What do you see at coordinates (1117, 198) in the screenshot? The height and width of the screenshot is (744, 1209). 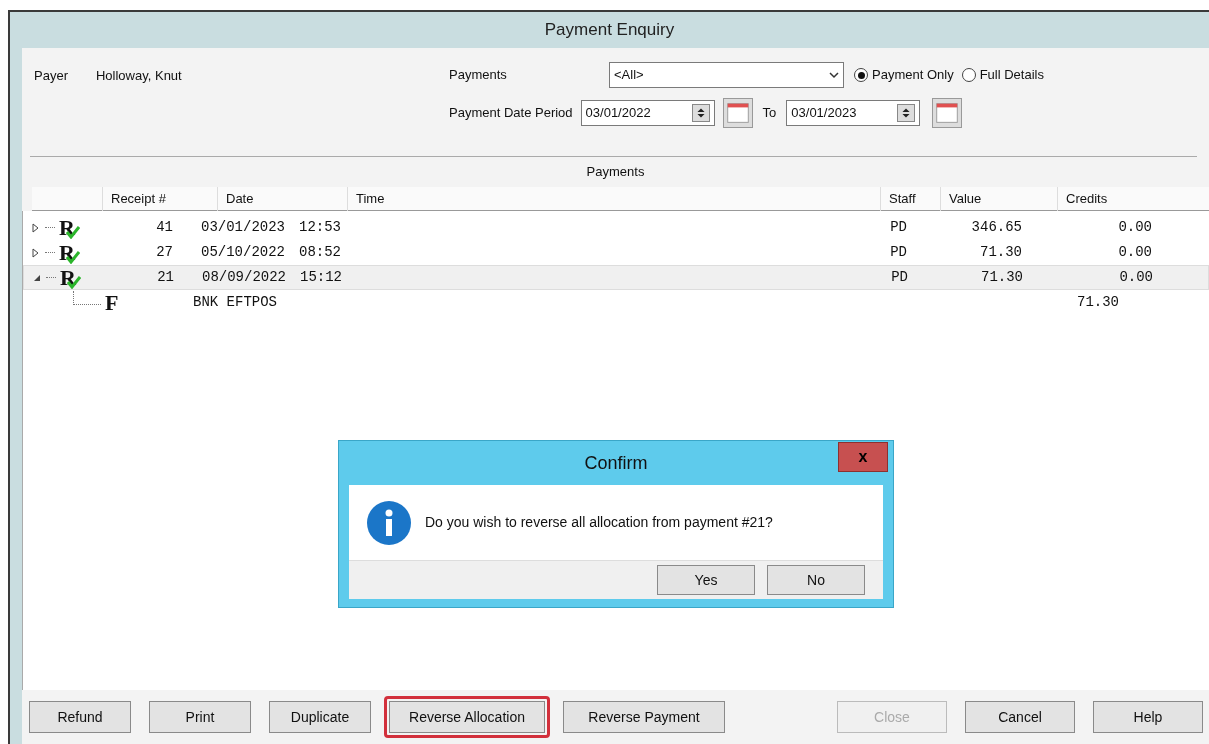 I see `column-header: Credits` at bounding box center [1117, 198].